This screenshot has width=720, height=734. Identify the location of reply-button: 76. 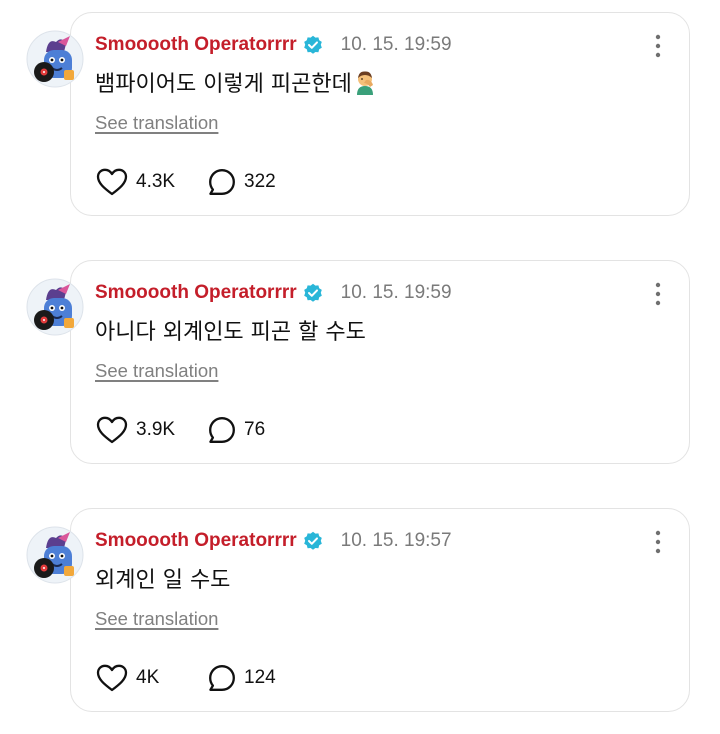
(236, 430).